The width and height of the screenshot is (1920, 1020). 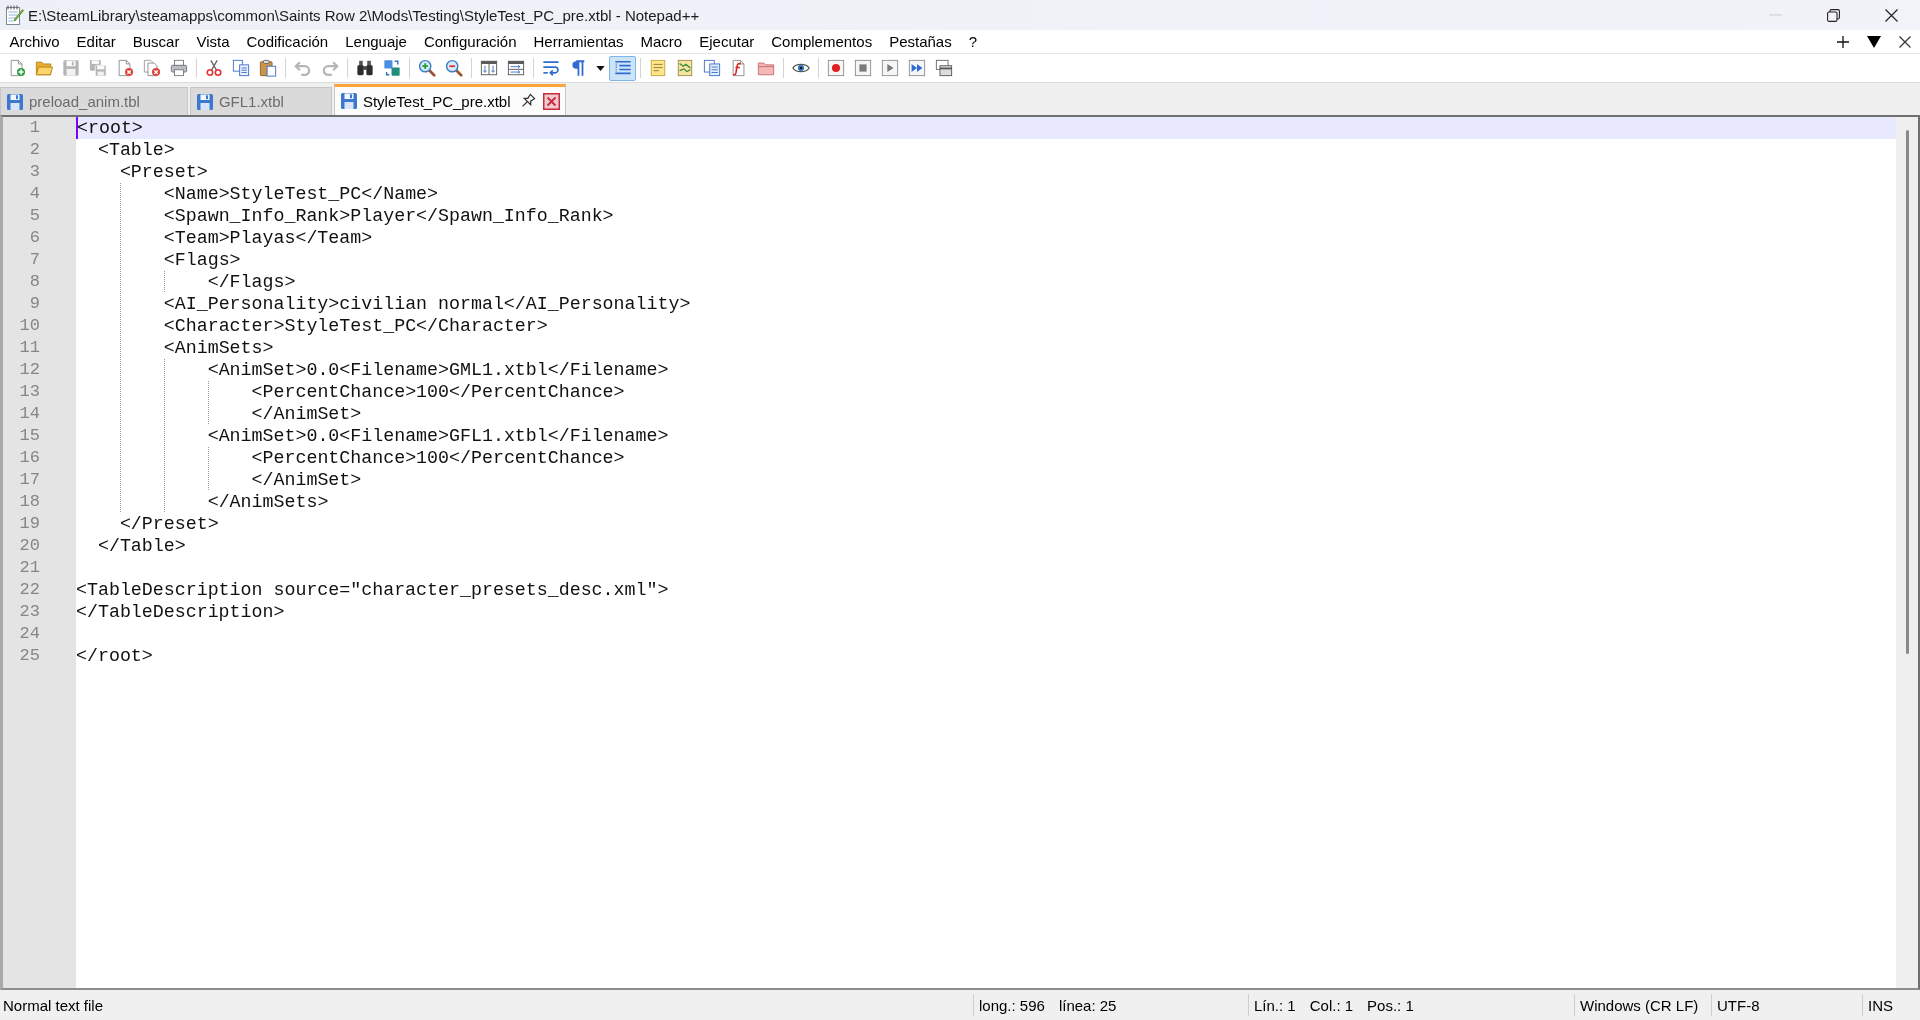 I want to click on menu-item: Codificación, so click(x=287, y=41).